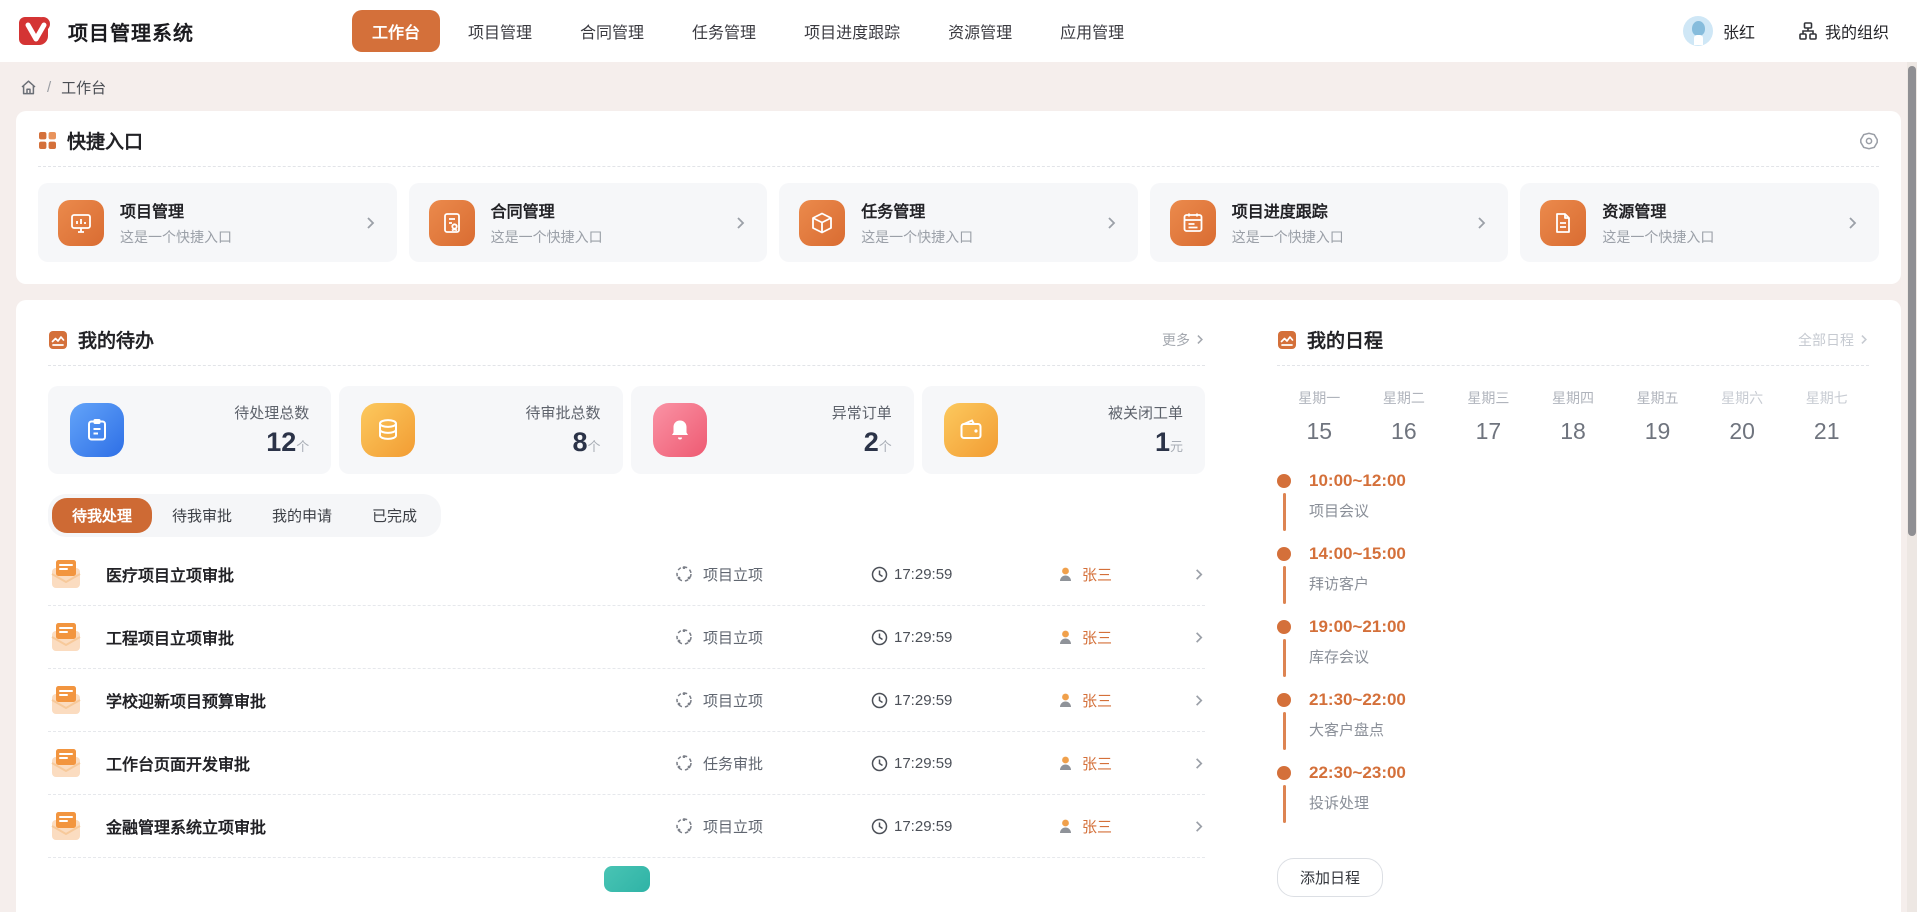 Image resolution: width=1917 pixels, height=912 pixels. I want to click on clipboard-icon, so click(97, 430).